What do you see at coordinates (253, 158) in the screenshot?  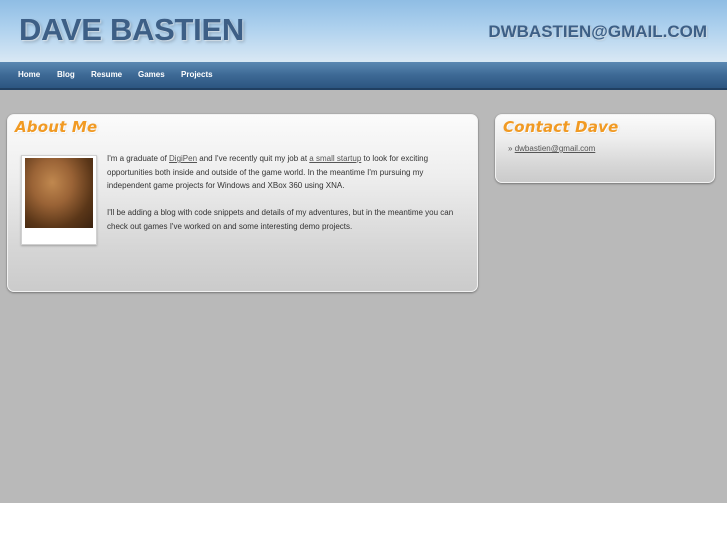 I see `about-text-1b: and I've recently quit my job at` at bounding box center [253, 158].